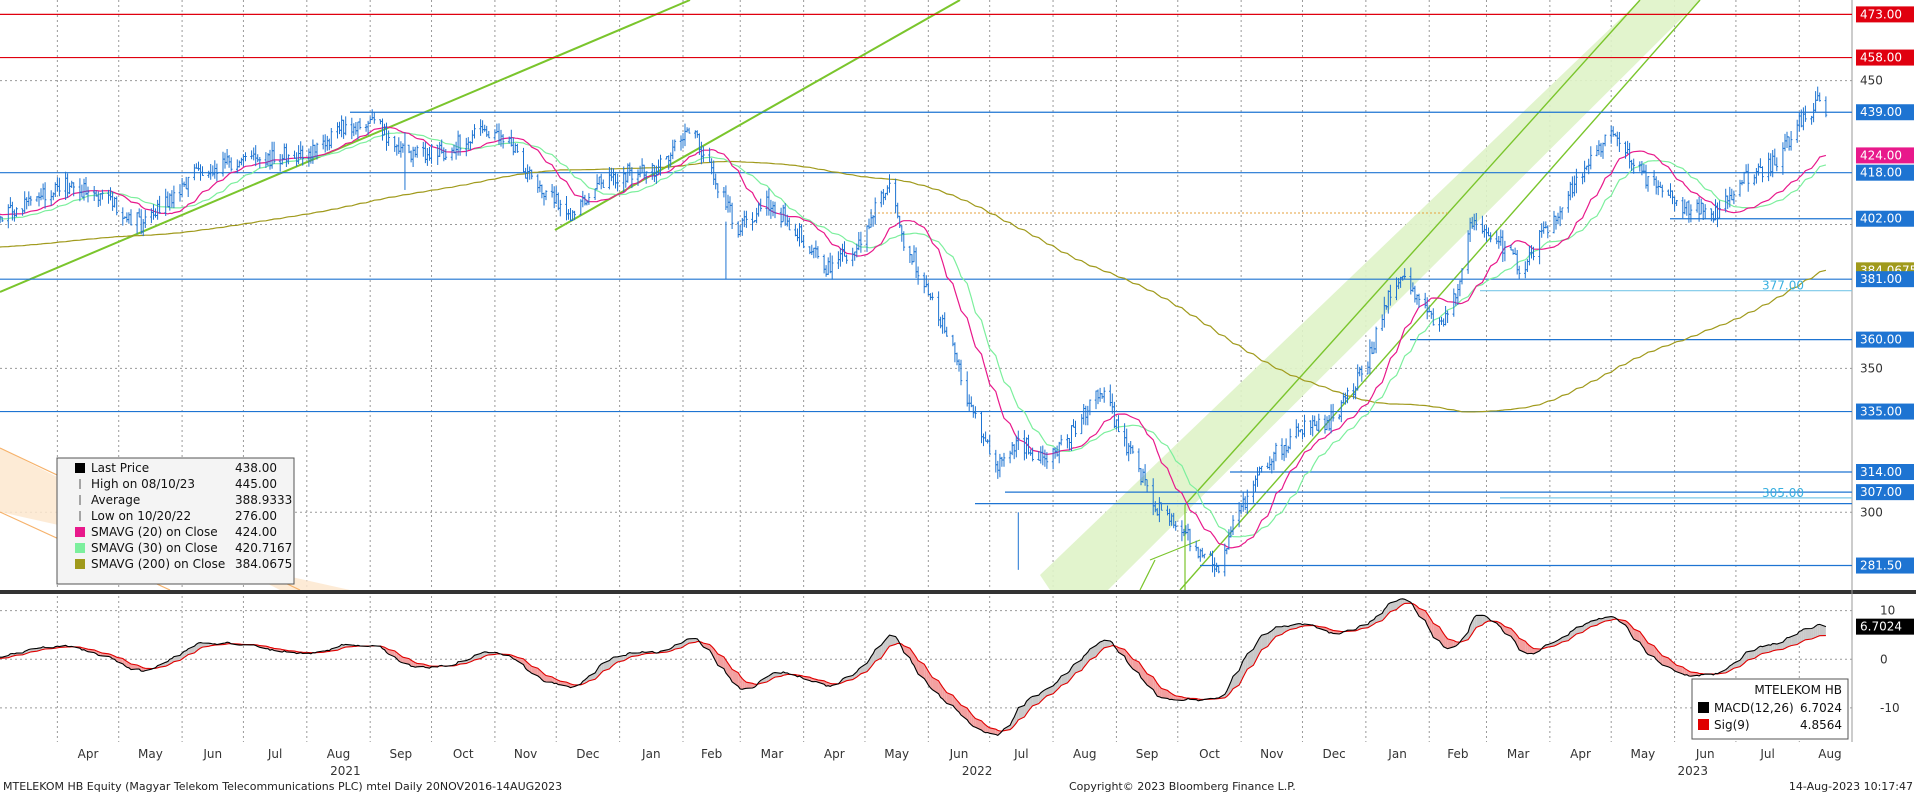  Describe the element at coordinates (1821, 725) in the screenshot. I see `macd-legend-value: 4.8564` at that location.